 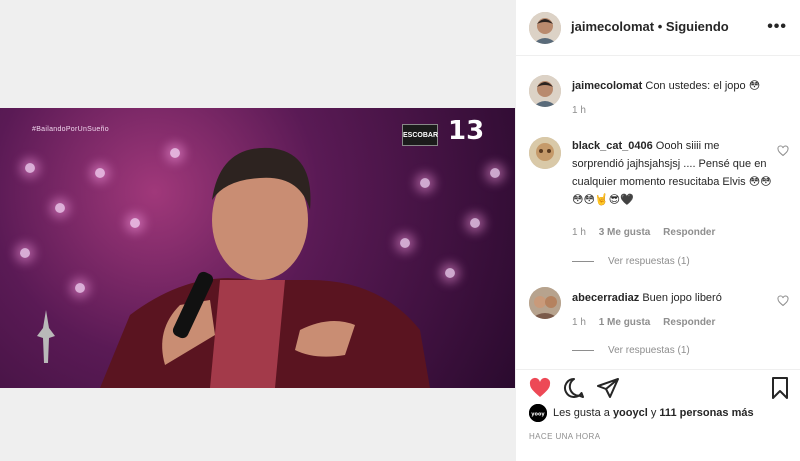 I want to click on likes-conj: y, so click(x=653, y=413).